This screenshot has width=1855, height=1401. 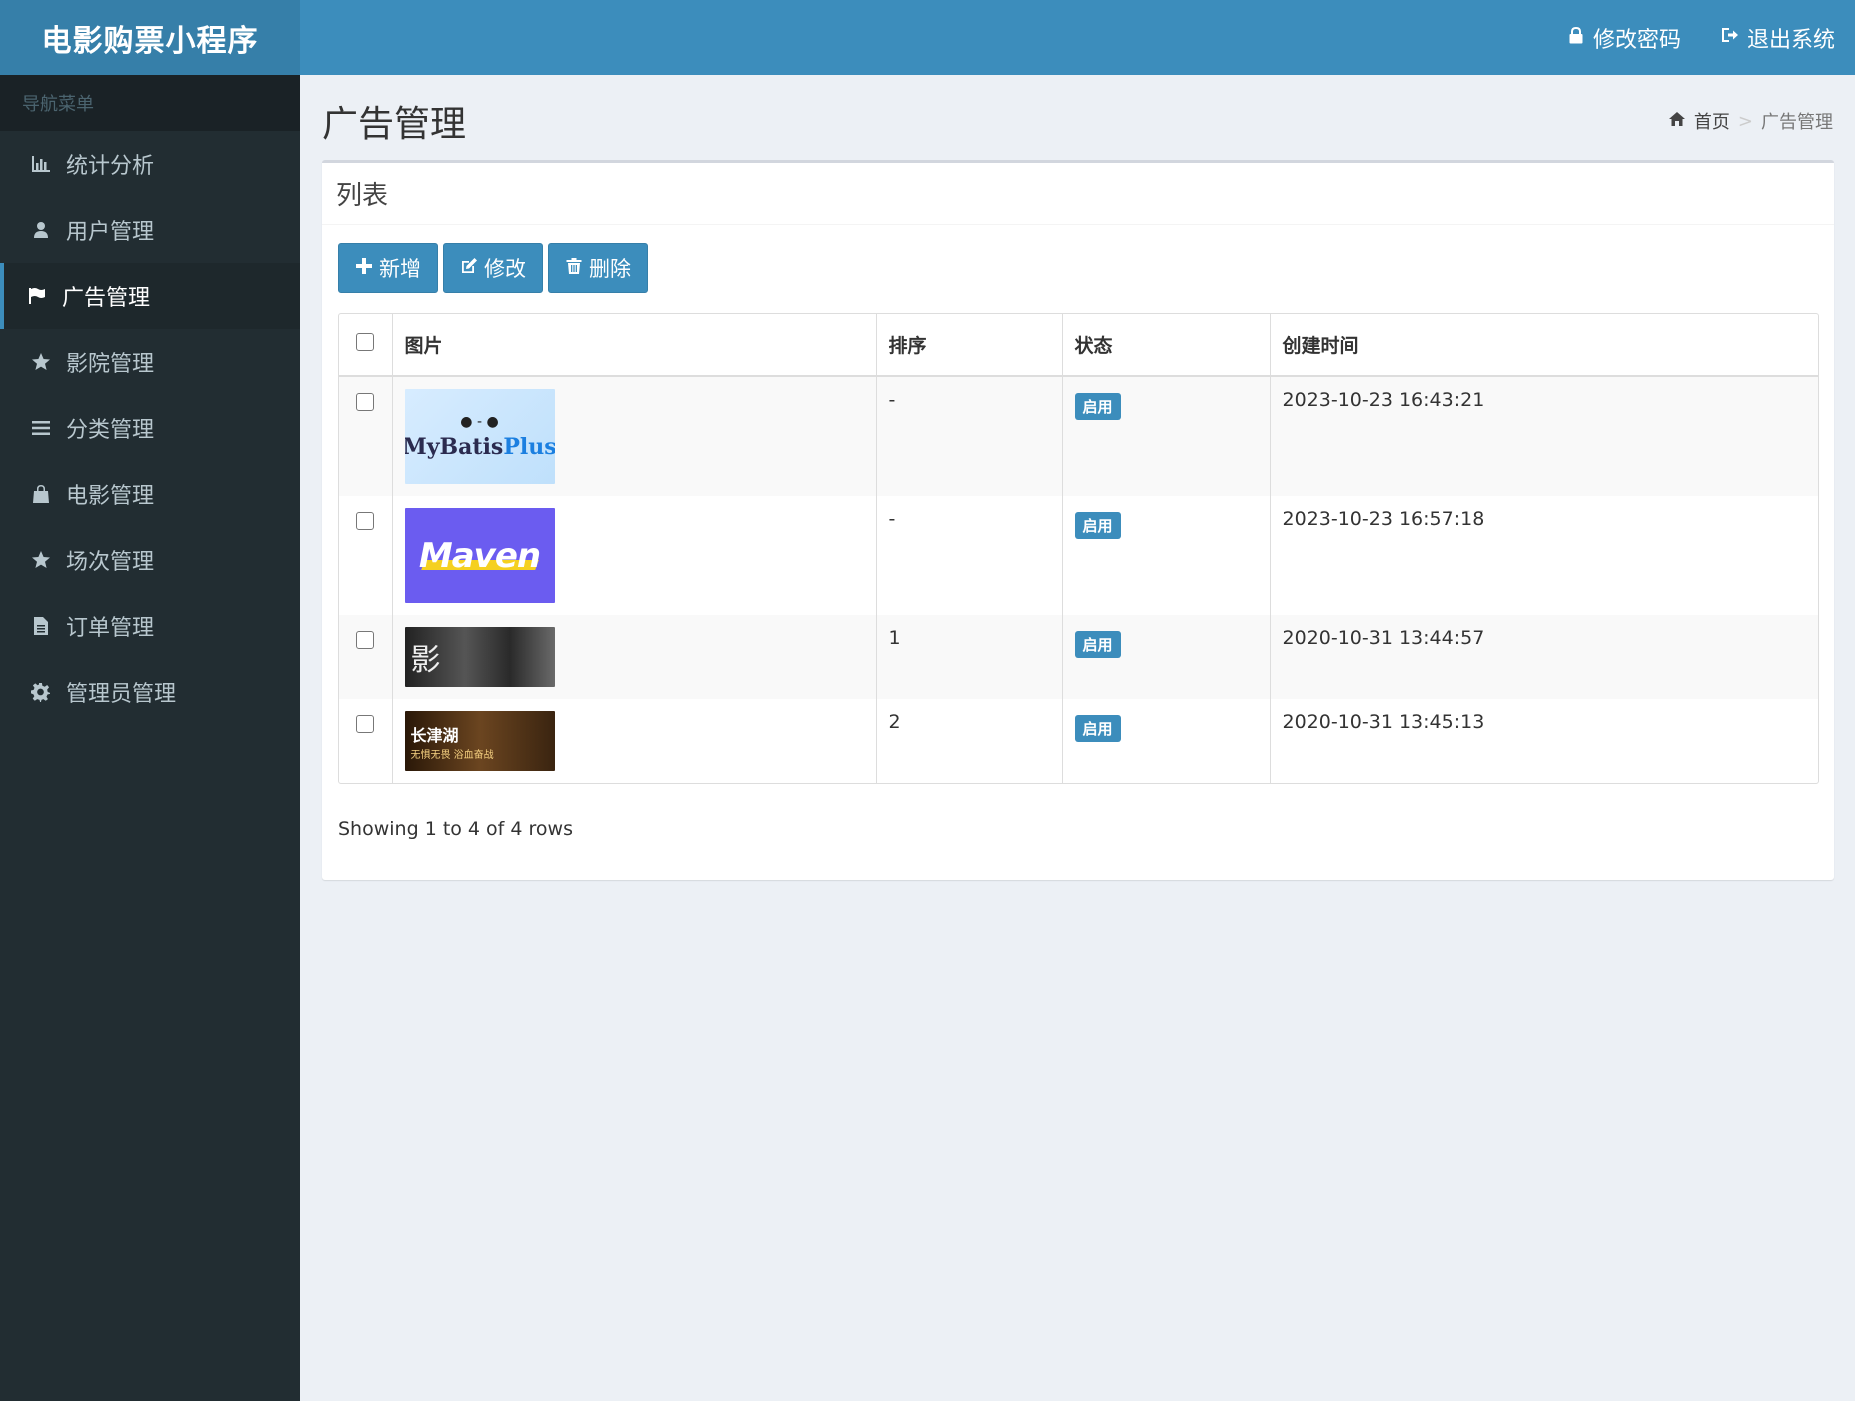 I want to click on table-row: 长津湖 无惧无畏 浴血奋战 2 启用 2020-10-31 13:45:13, so click(x=1078, y=741).